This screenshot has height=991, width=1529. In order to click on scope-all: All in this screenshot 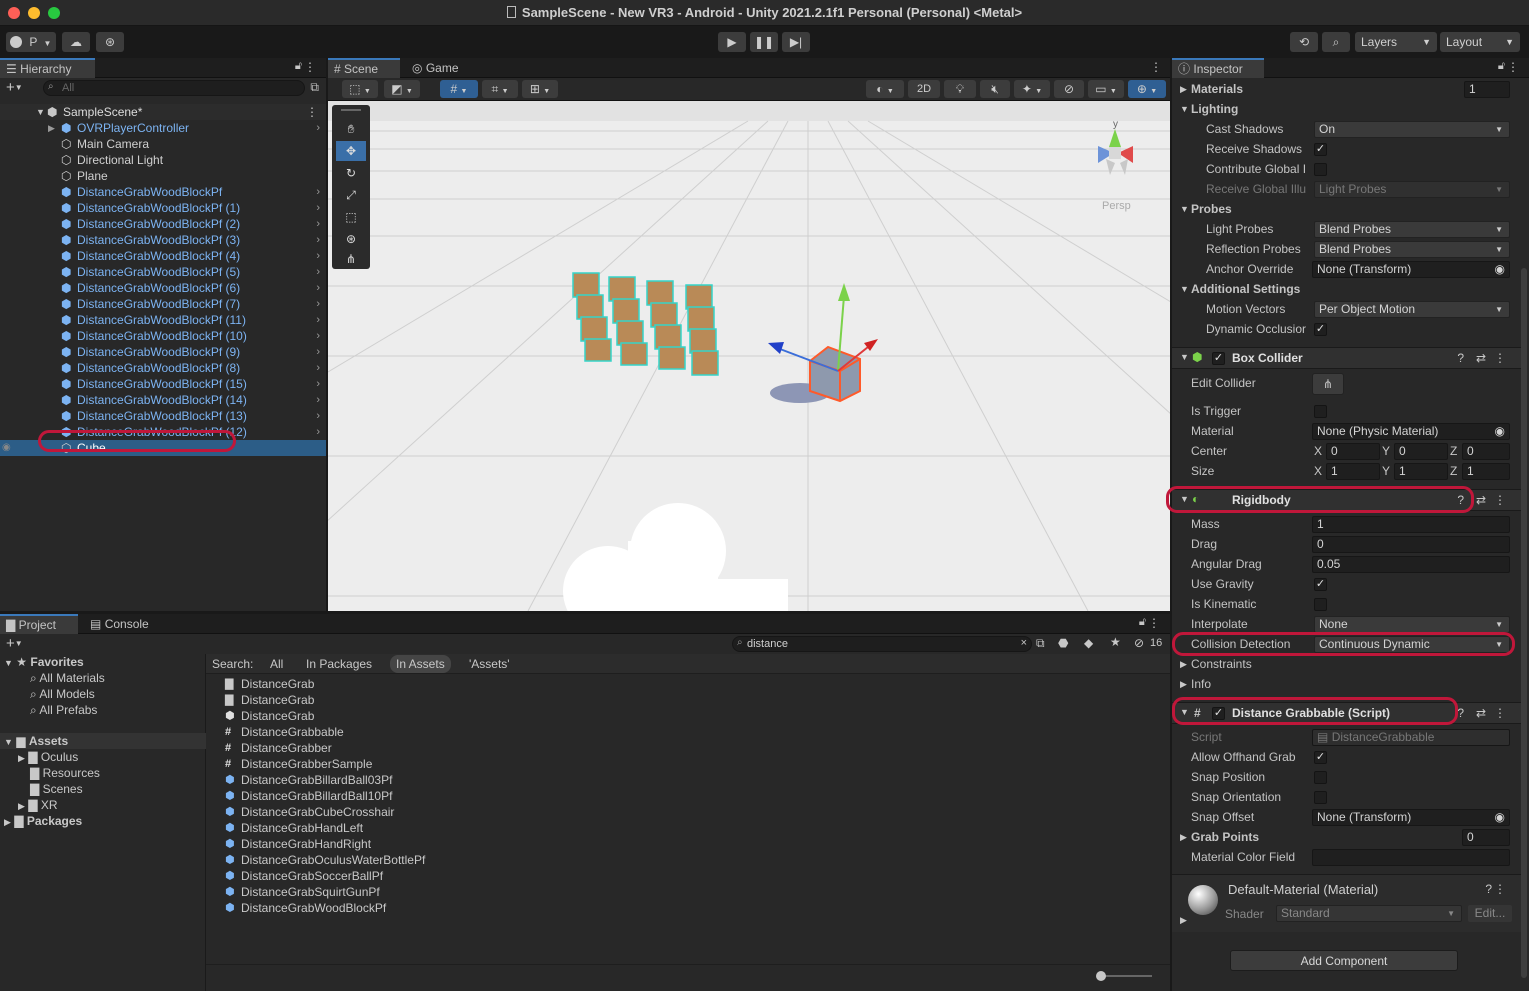, I will do `click(276, 664)`.